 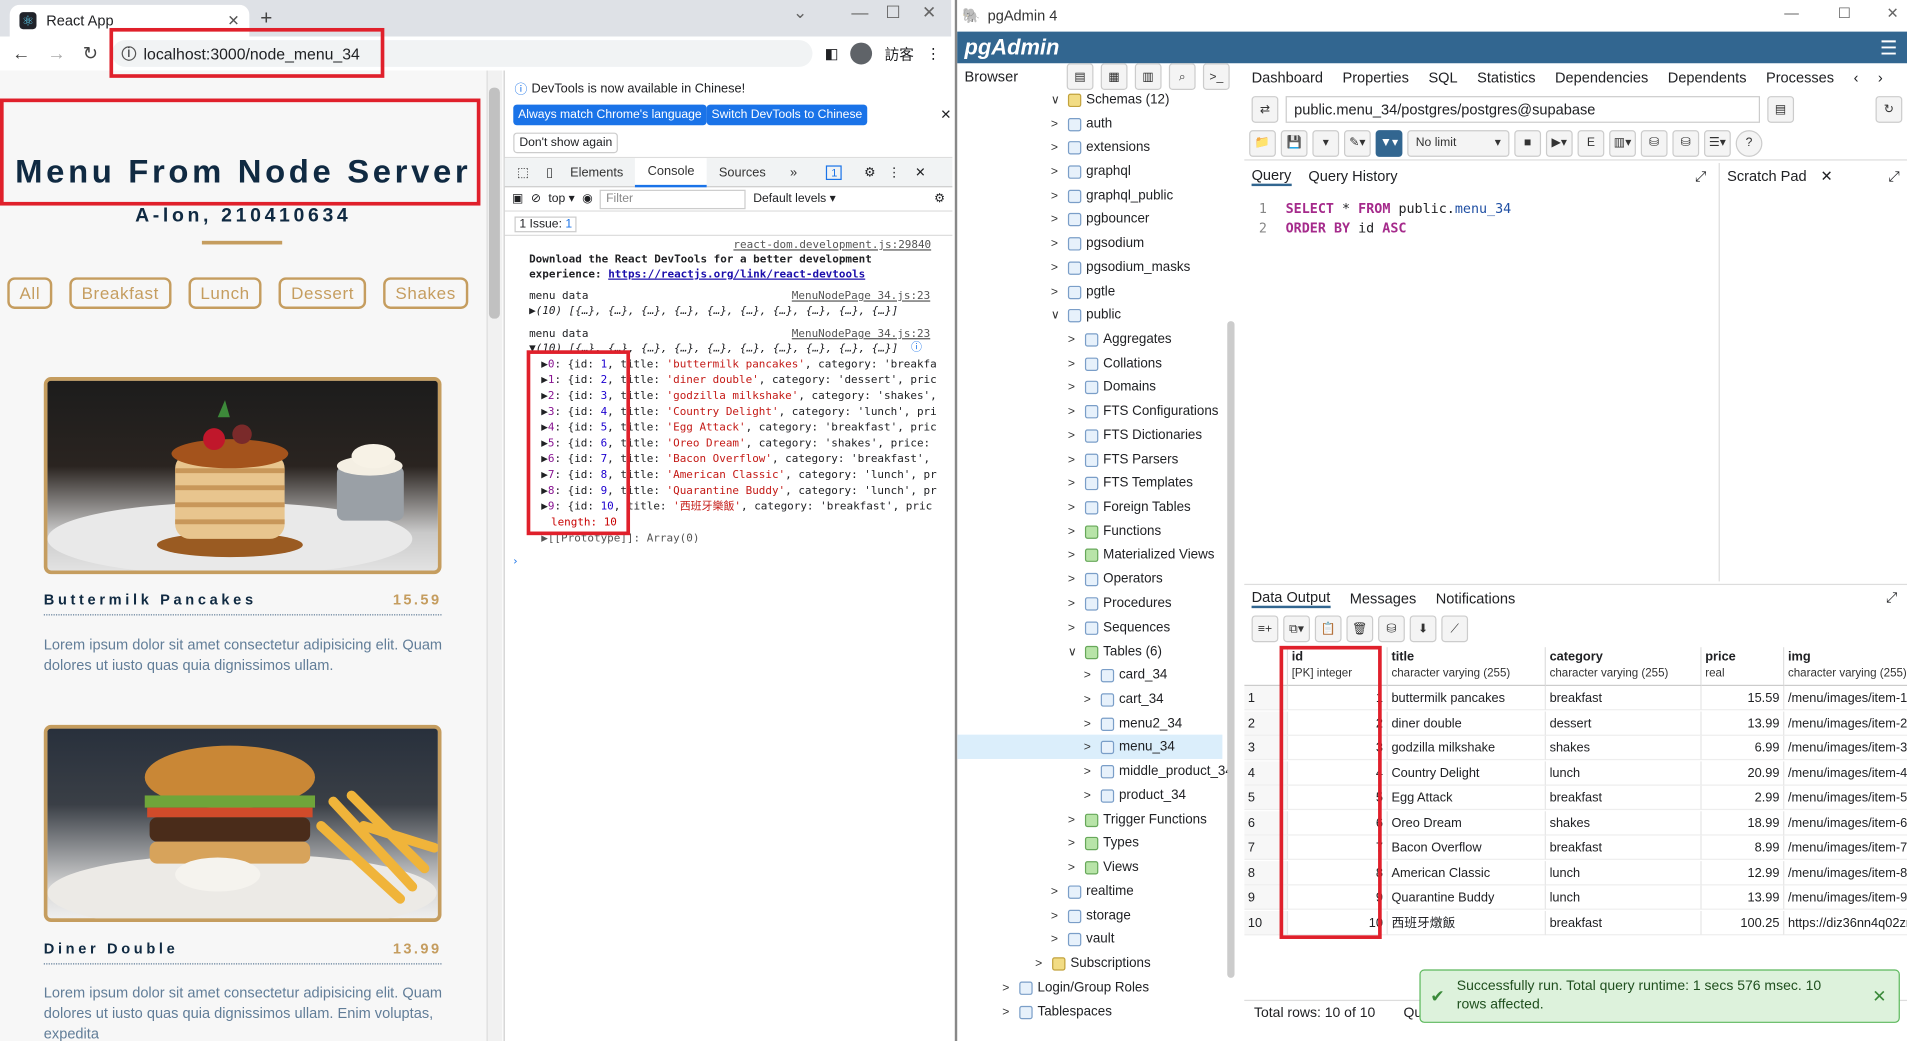 What do you see at coordinates (1141, 555) in the screenshot?
I see `tree-node: > Materialized Views` at bounding box center [1141, 555].